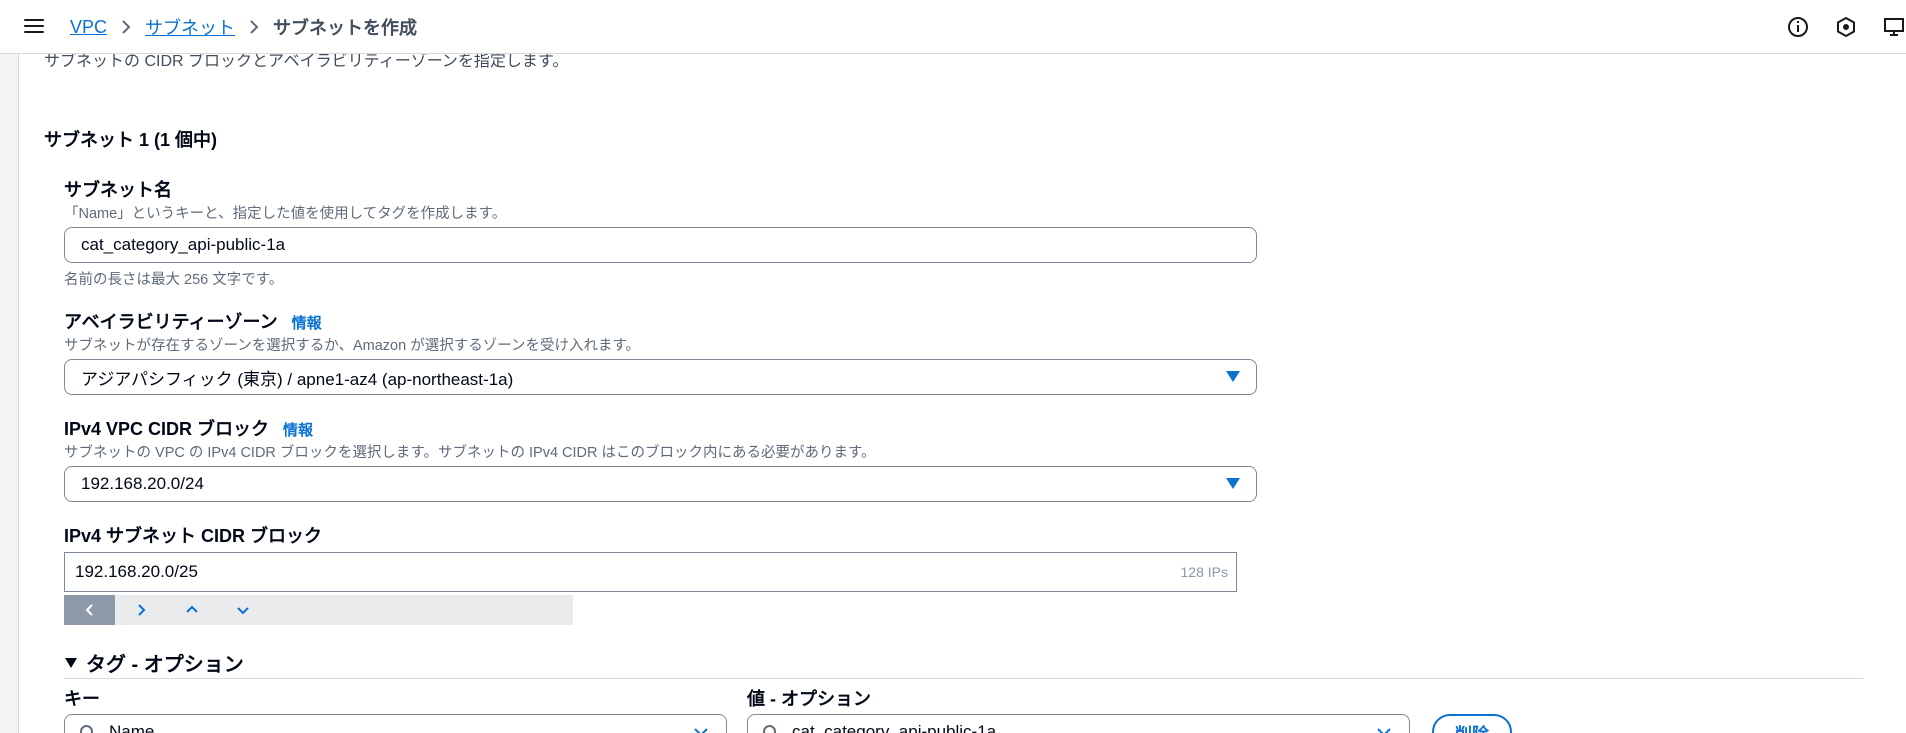  Describe the element at coordinates (894, 727) in the screenshot. I see `tag-value-value: cat_category_api-public-1a` at that location.